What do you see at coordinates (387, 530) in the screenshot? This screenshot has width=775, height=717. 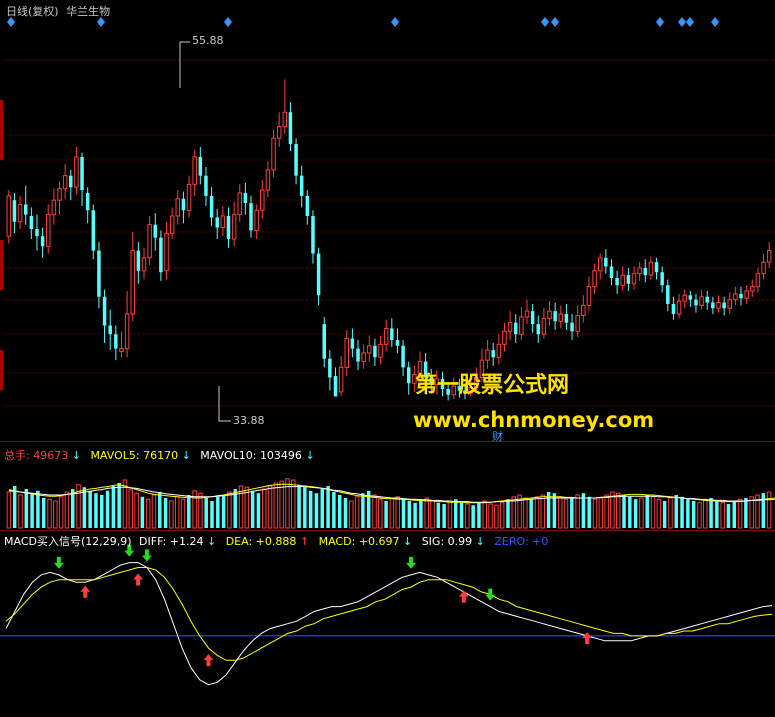 I see `panel-separator-volume-macd` at bounding box center [387, 530].